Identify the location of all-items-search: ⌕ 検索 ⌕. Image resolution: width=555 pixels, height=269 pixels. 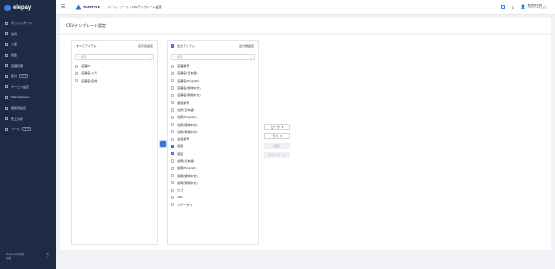
(114, 57).